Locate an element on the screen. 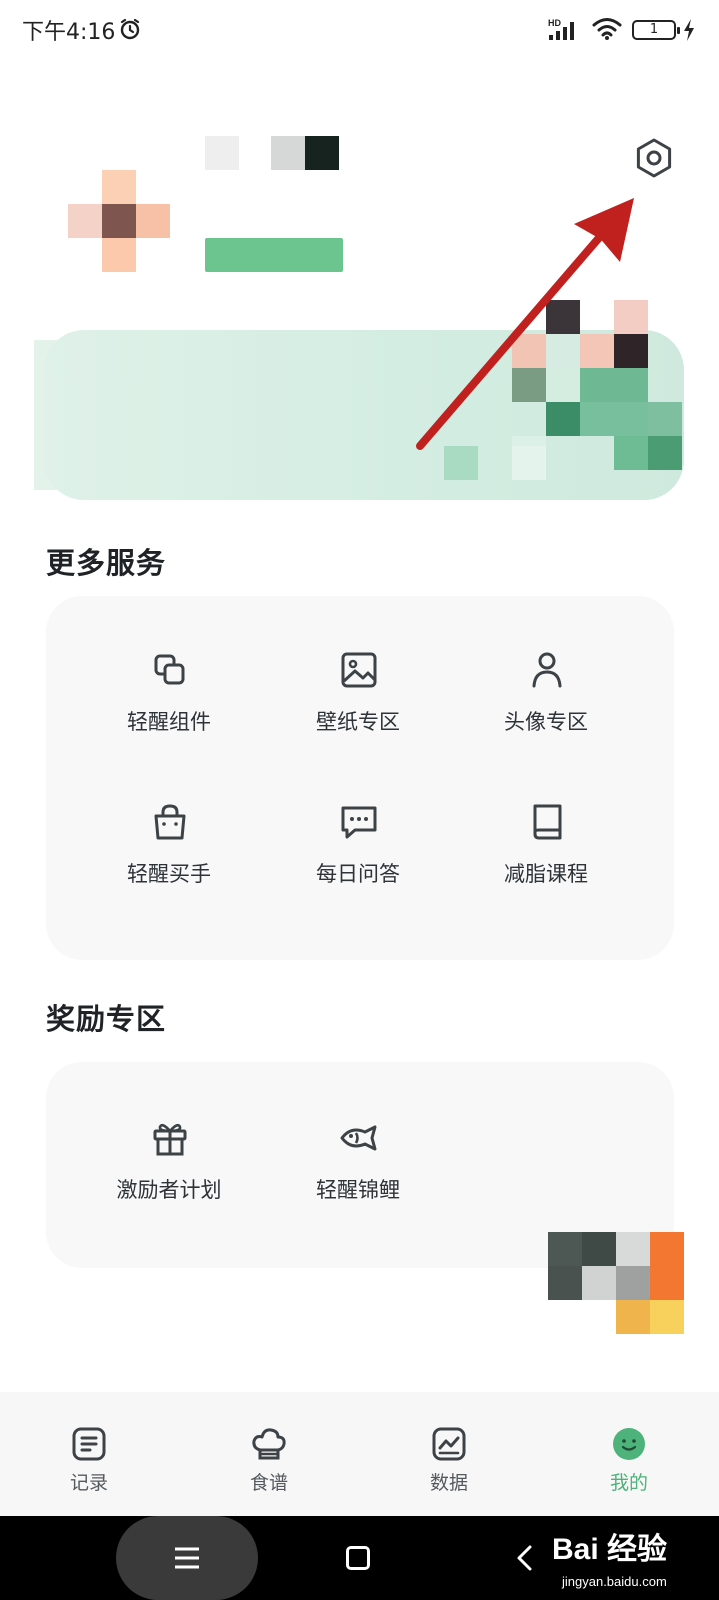  nav-label: 数据 is located at coordinates (448, 1483).